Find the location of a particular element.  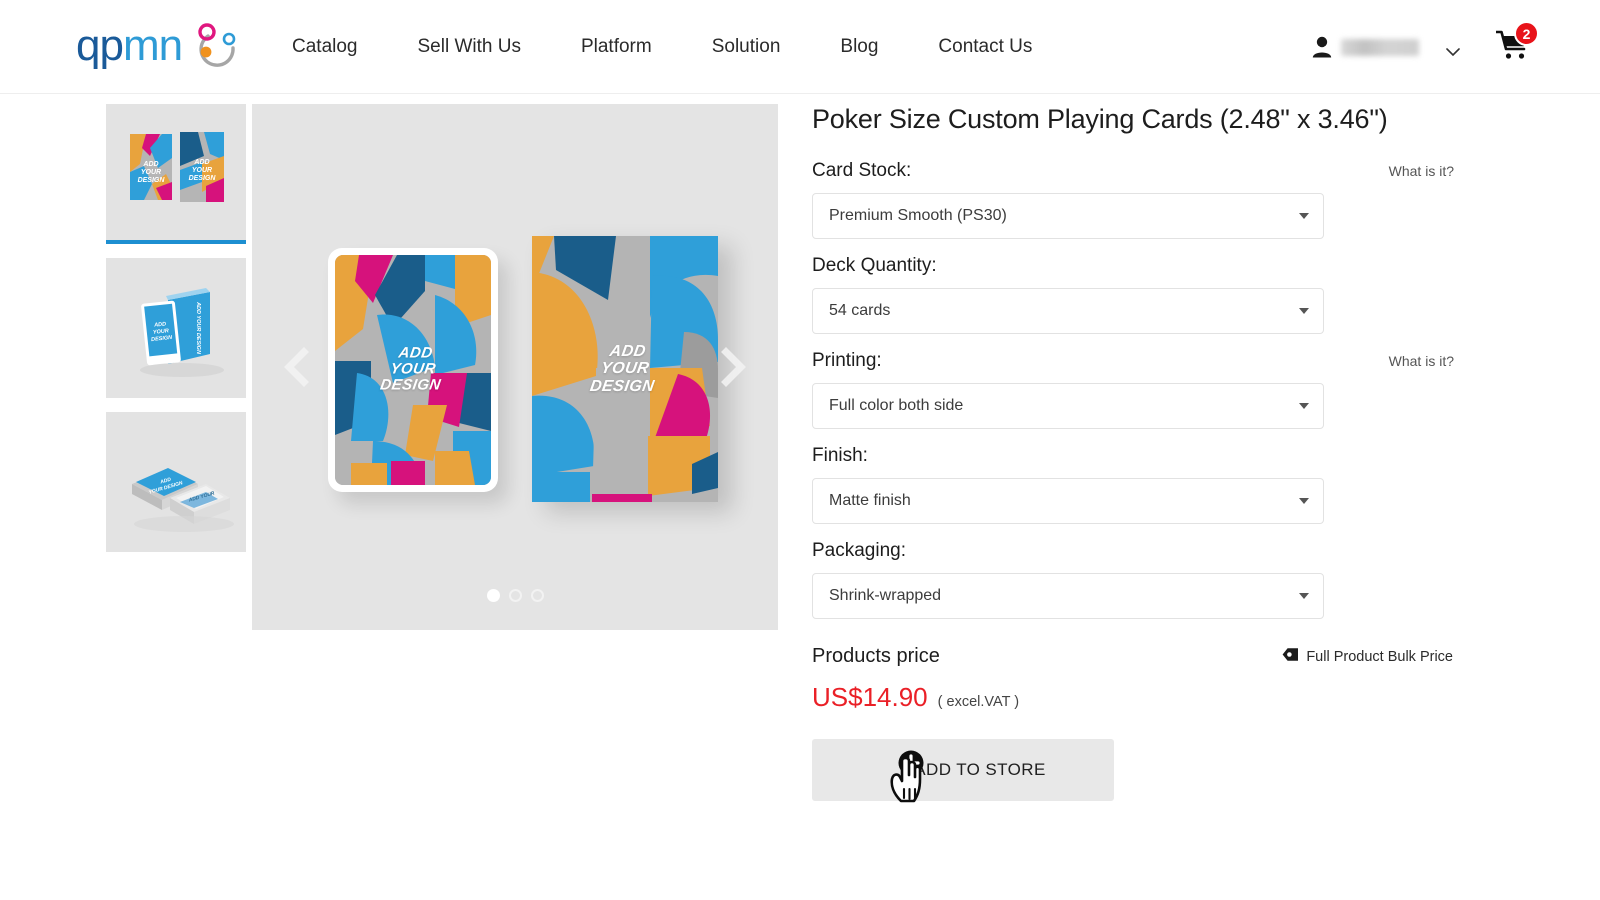

select-finish: Matte finish is located at coordinates (1068, 501).